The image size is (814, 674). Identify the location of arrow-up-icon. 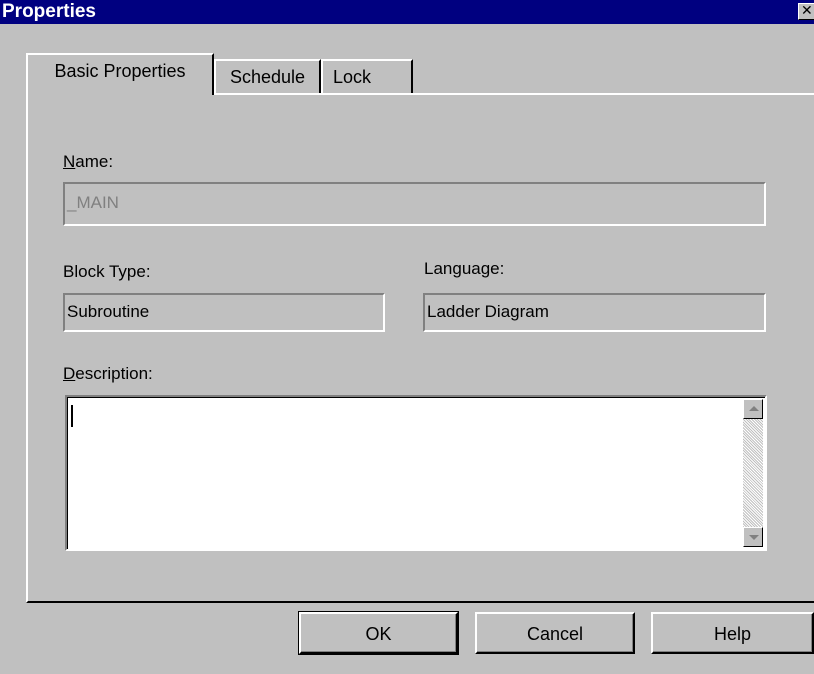
(754, 408).